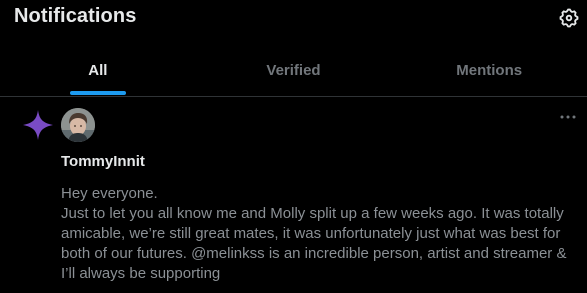 This screenshot has height=293, width=587. What do you see at coordinates (293, 18) in the screenshot?
I see `header: Notifications` at bounding box center [293, 18].